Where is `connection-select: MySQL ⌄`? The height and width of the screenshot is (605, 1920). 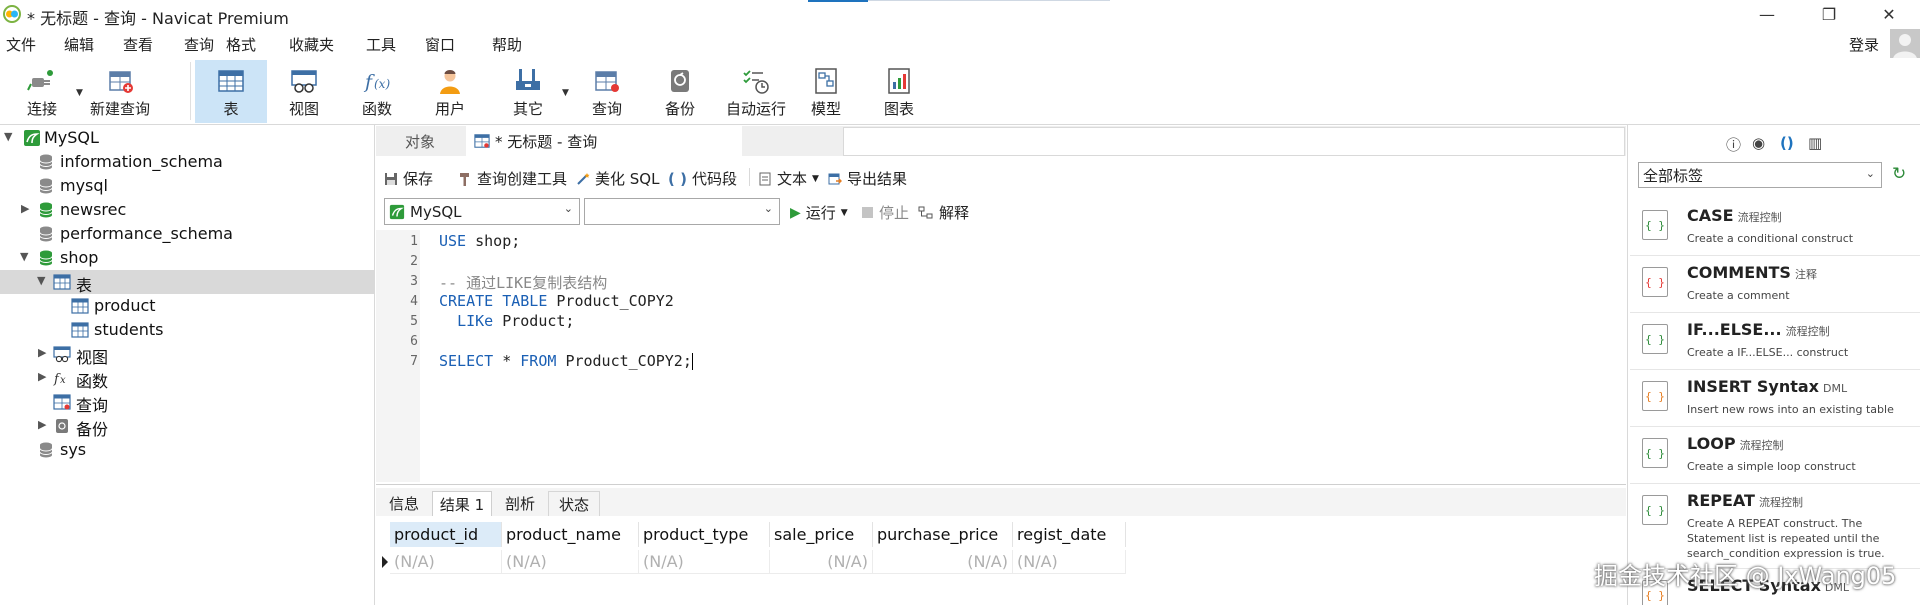
connection-select: MySQL ⌄ is located at coordinates (482, 211).